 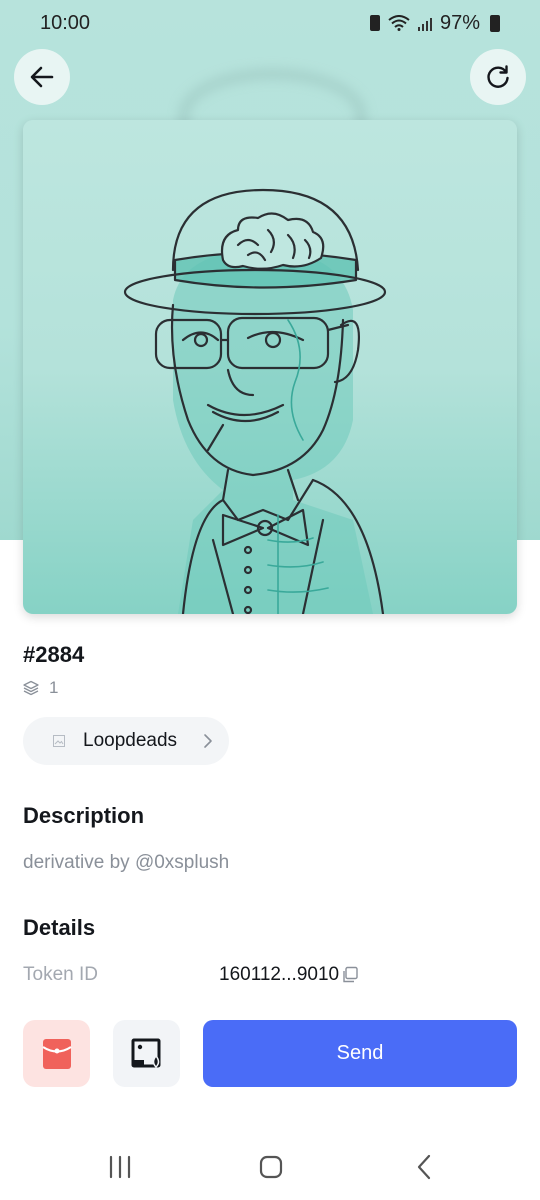 What do you see at coordinates (399, 23) in the screenshot?
I see `wifi-icon` at bounding box center [399, 23].